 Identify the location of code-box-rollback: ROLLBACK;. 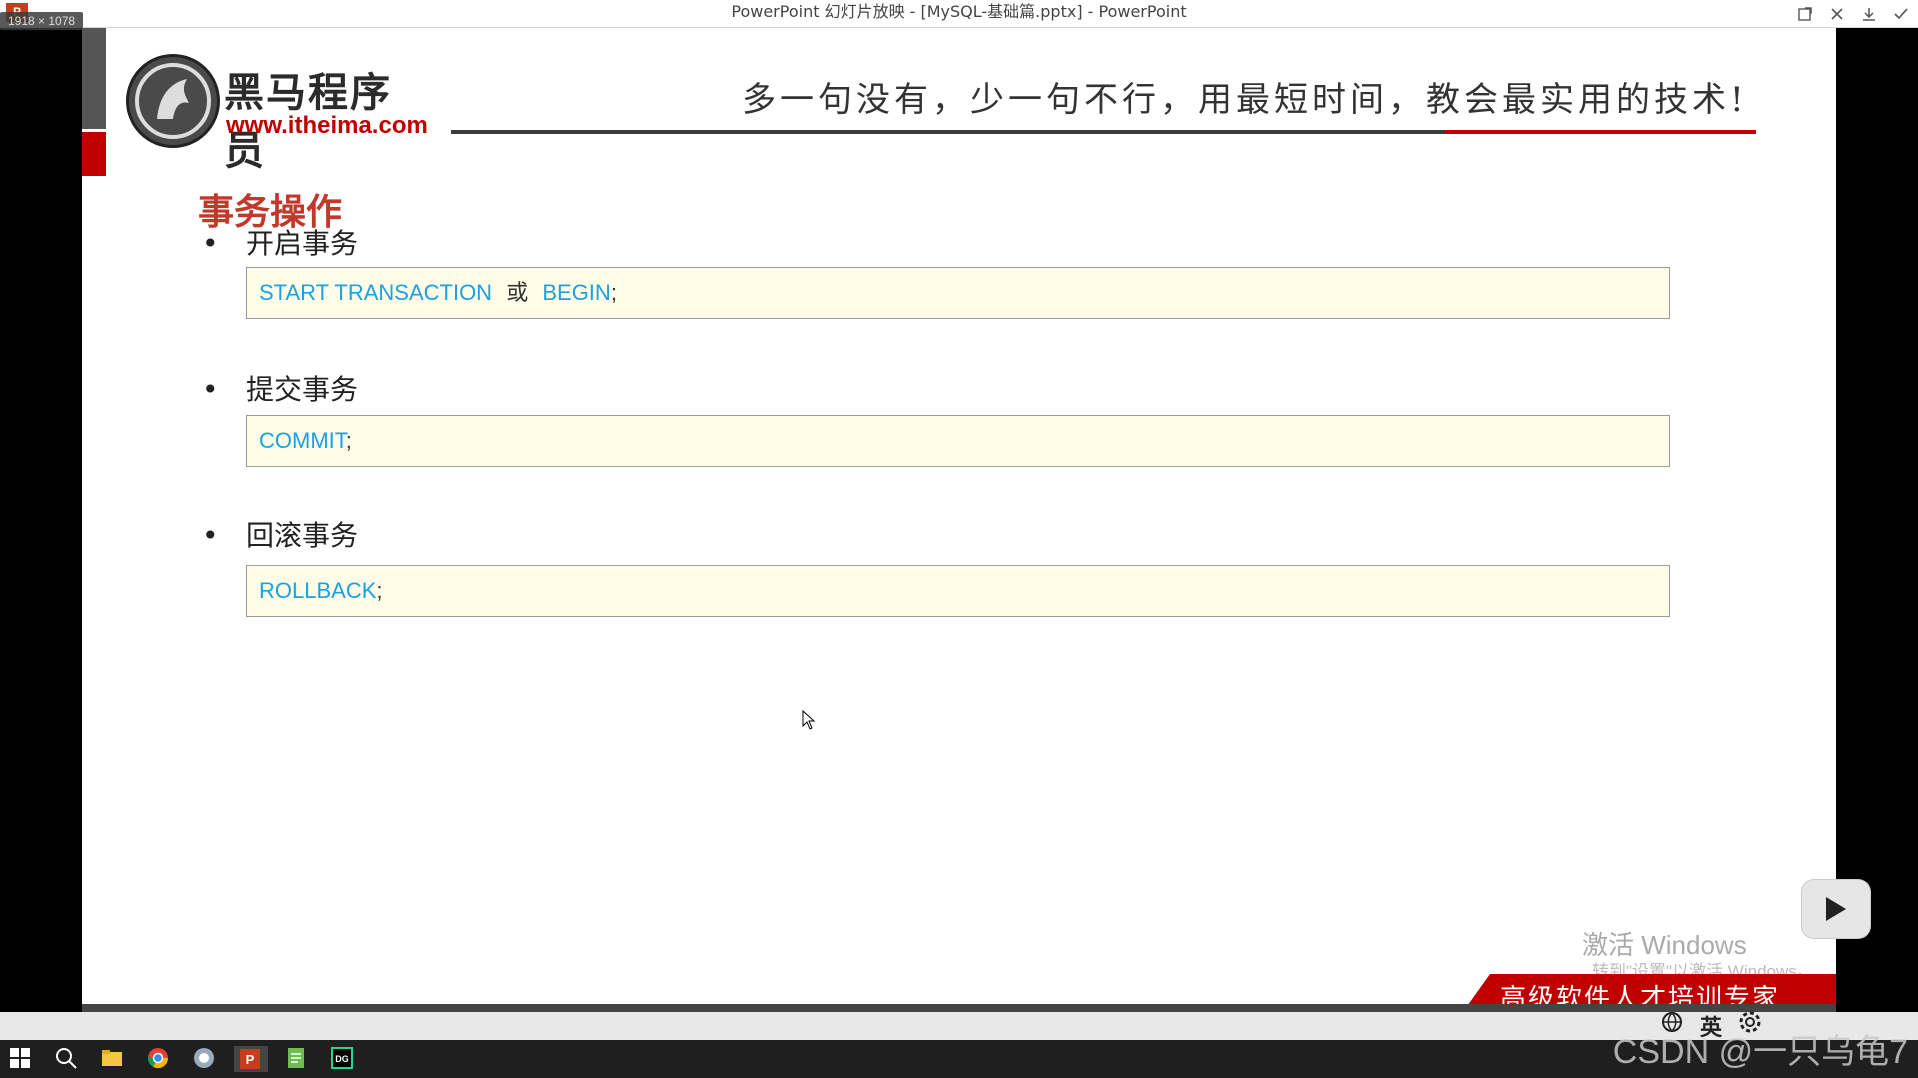
(958, 591).